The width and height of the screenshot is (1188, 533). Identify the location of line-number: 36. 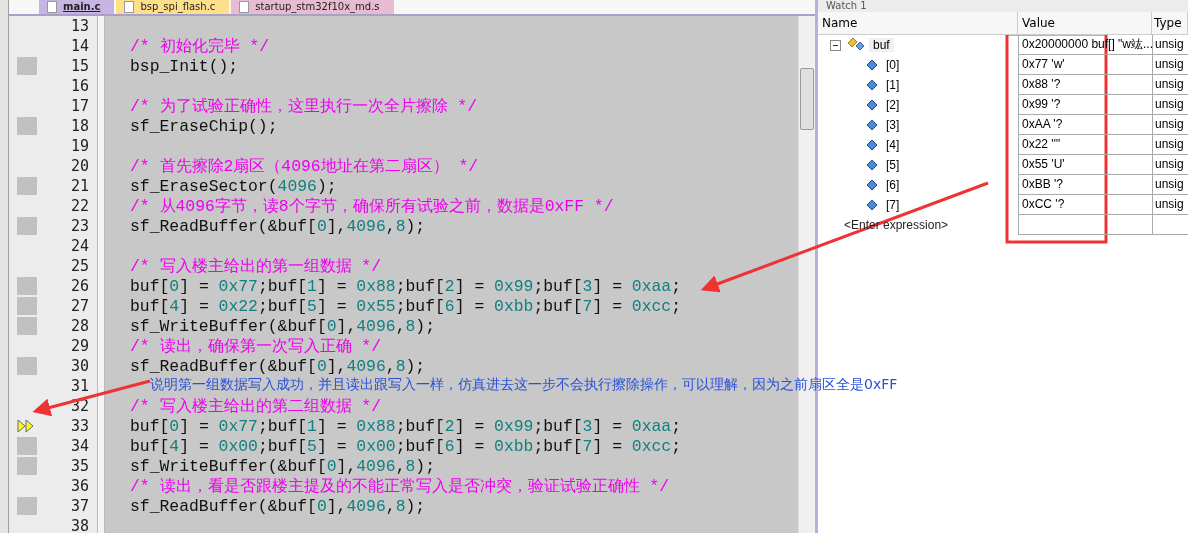
(68, 486).